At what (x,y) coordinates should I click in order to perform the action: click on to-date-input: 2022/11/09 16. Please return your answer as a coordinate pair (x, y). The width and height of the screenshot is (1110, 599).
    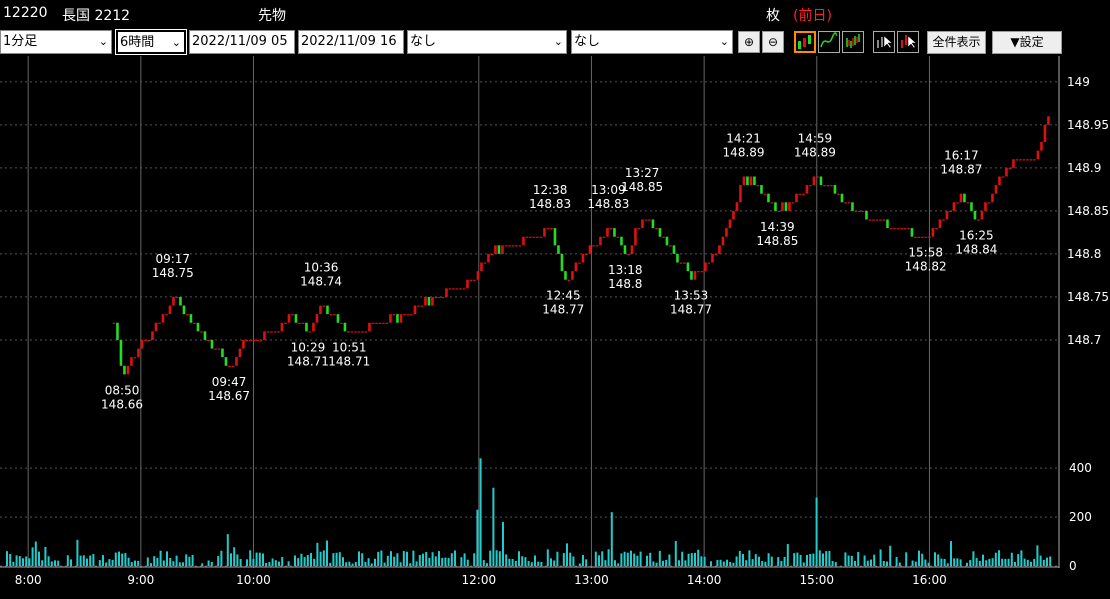
    Looking at the image, I should click on (351, 42).